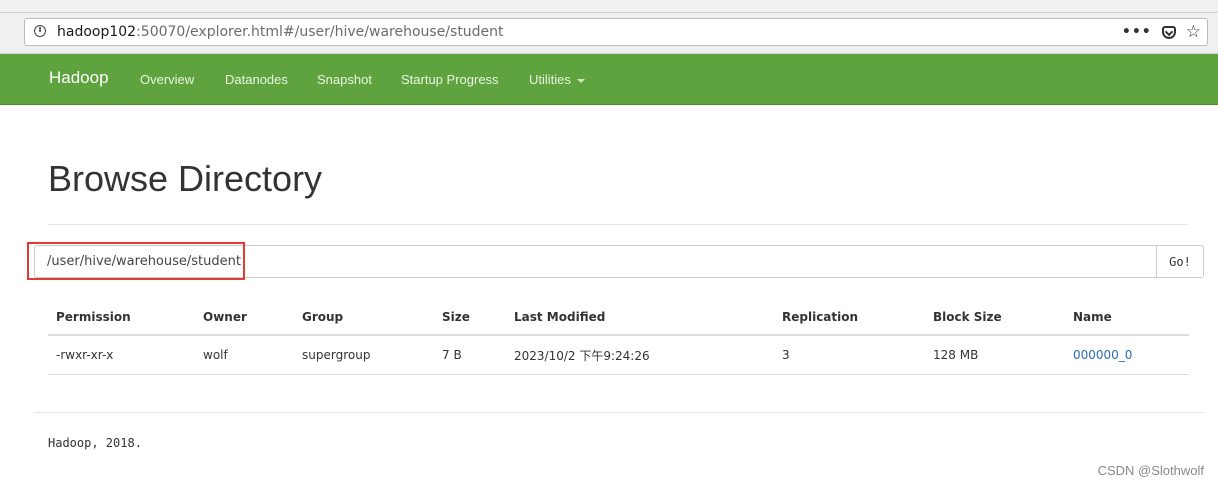  Describe the element at coordinates (40, 31) in the screenshot. I see `info-icon: i` at that location.